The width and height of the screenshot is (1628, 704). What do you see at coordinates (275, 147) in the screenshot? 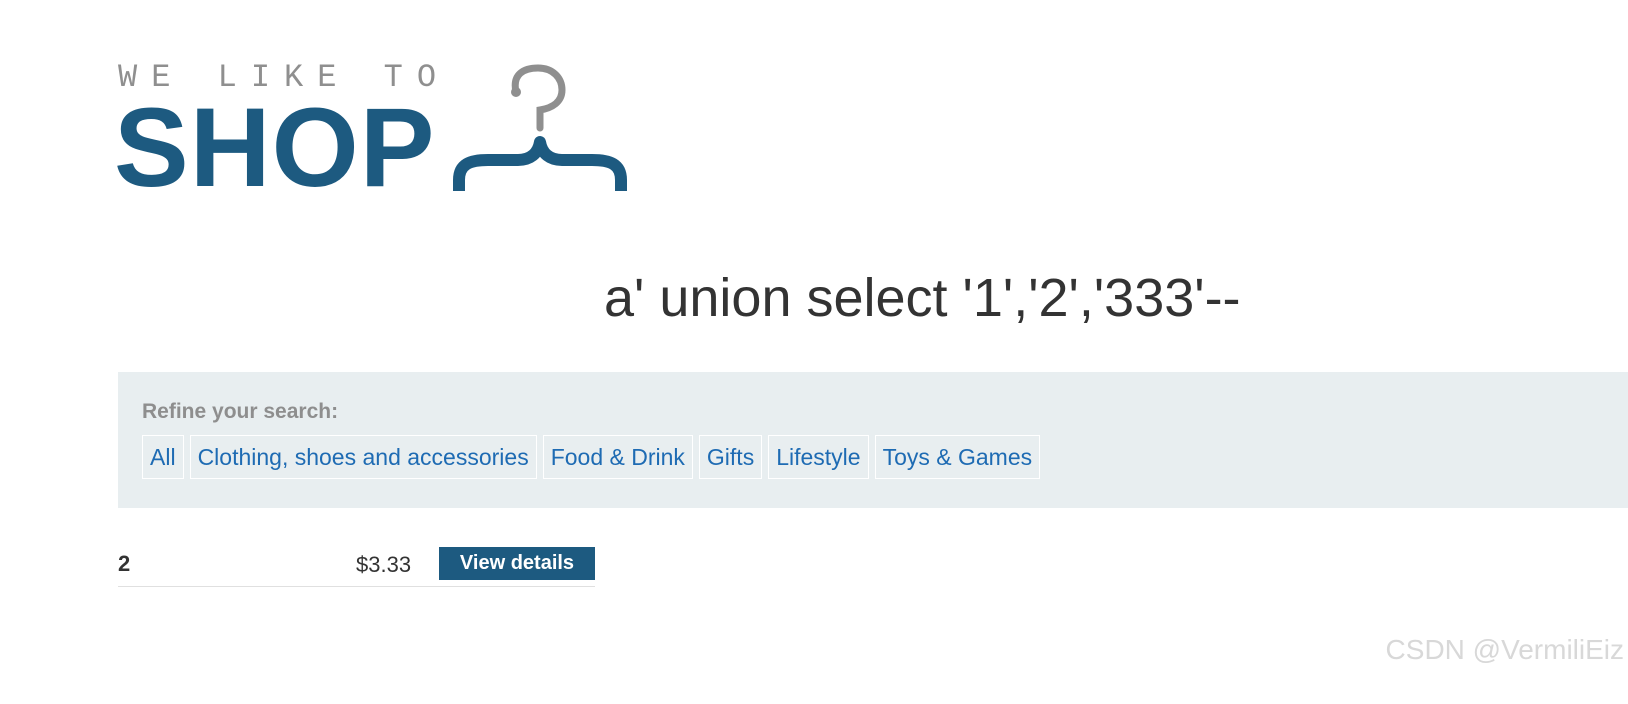
I see `logo-word: SHOP` at bounding box center [275, 147].